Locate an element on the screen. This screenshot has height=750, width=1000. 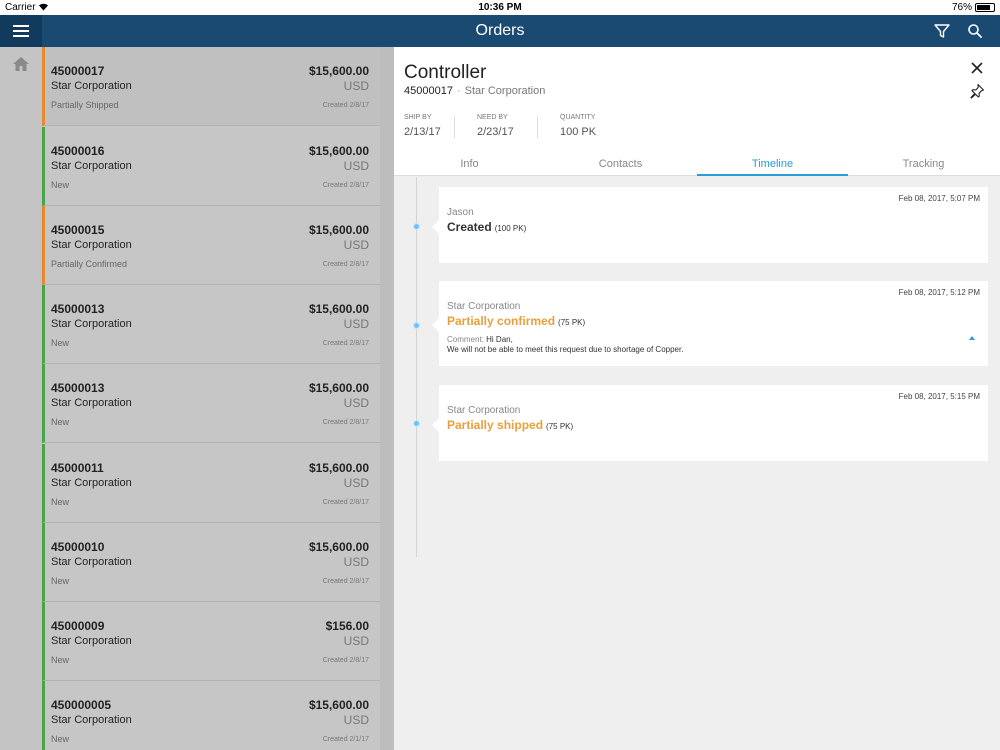
order-number: 45000010 is located at coordinates (78, 547).